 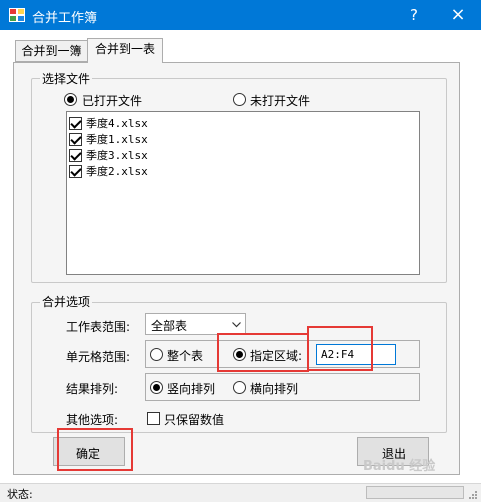 What do you see at coordinates (280, 100) in the screenshot?
I see `unopened-files-label: 未打开文件` at bounding box center [280, 100].